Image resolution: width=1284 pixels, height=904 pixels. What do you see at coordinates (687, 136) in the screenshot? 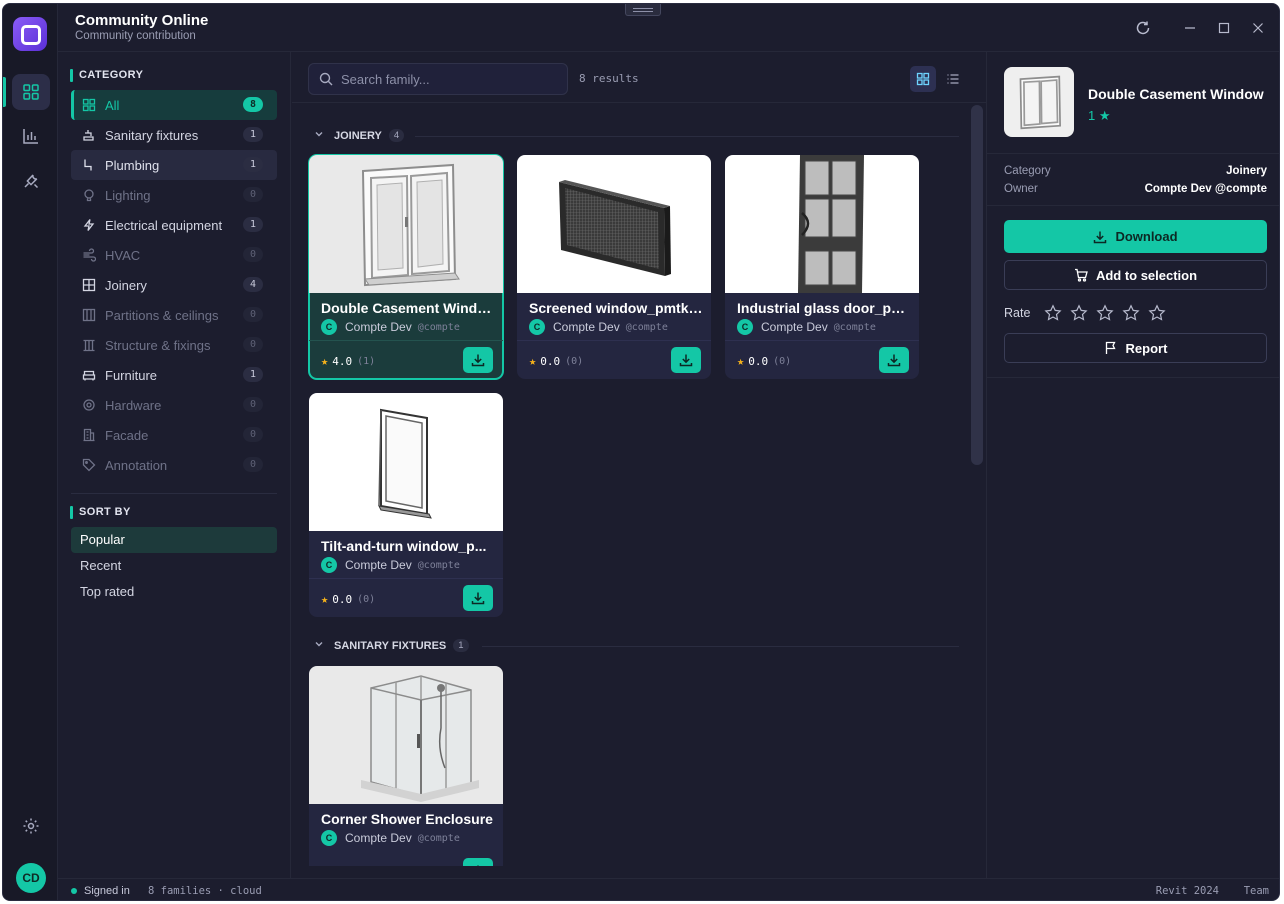
I see `group-rule` at bounding box center [687, 136].